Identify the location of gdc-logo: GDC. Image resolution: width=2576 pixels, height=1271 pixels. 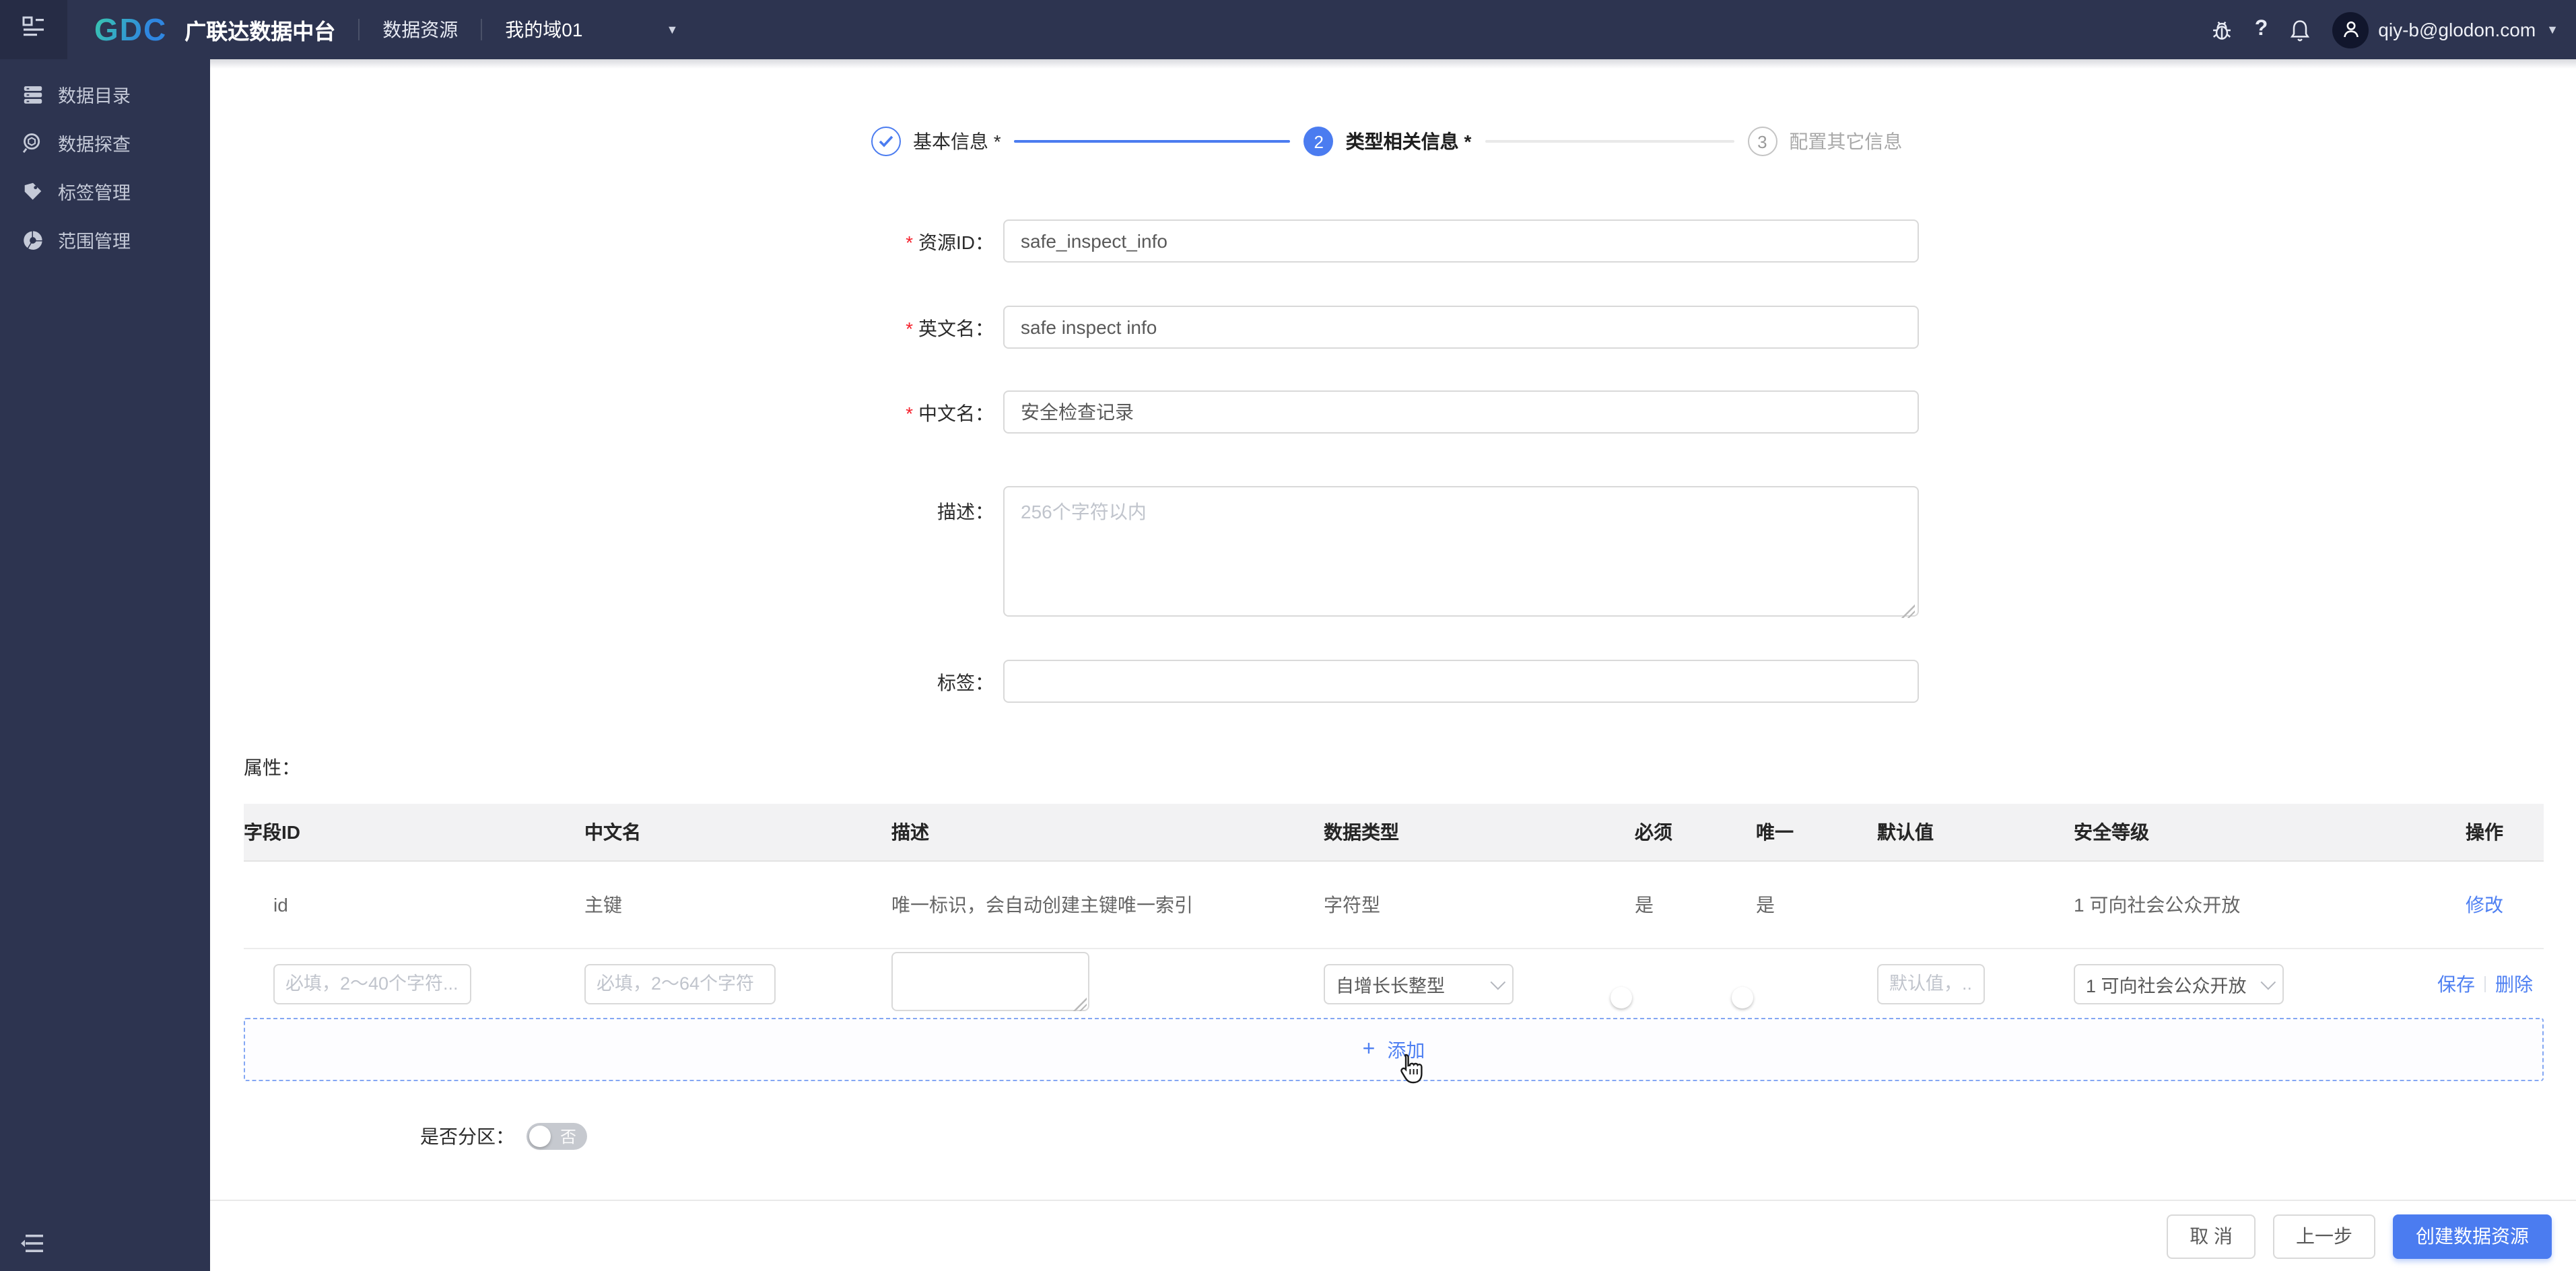
(131, 28).